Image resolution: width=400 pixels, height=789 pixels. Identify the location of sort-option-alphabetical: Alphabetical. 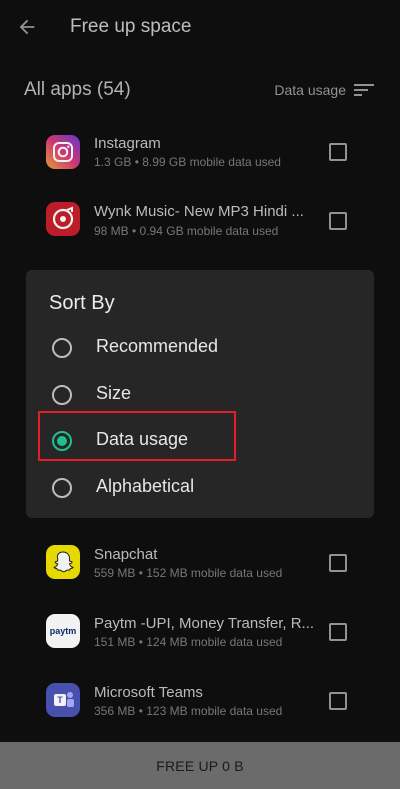
(200, 490).